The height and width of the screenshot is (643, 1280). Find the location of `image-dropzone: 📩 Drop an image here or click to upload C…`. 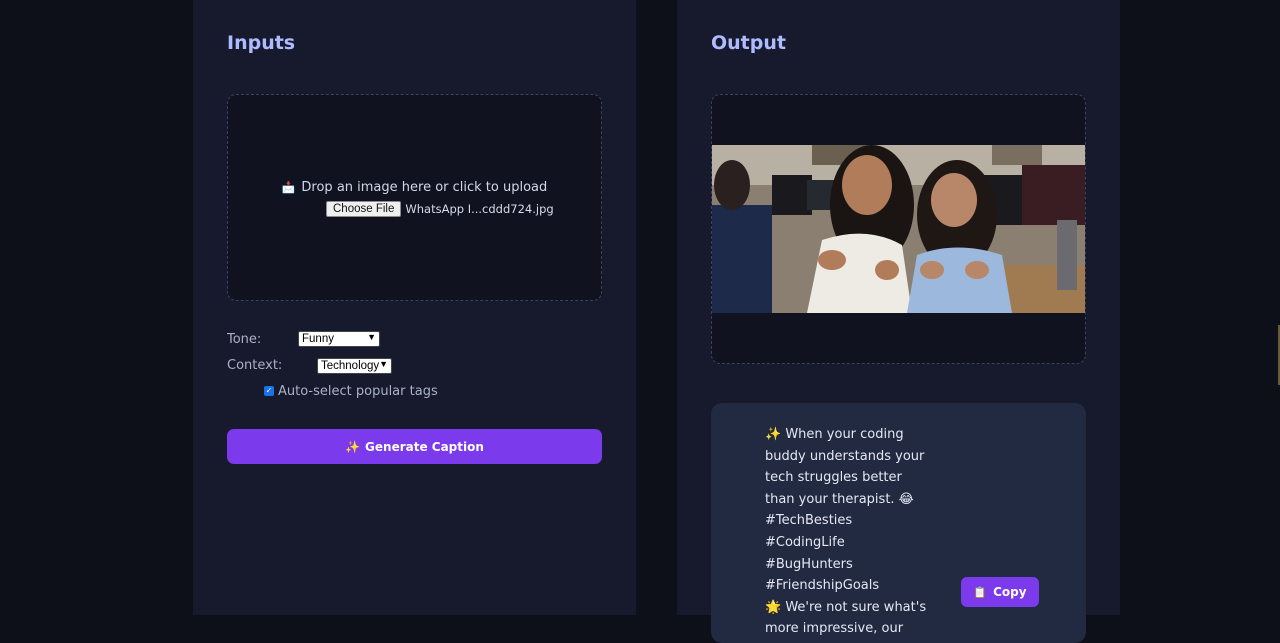

image-dropzone: 📩 Drop an image here or click to upload C… is located at coordinates (414, 197).